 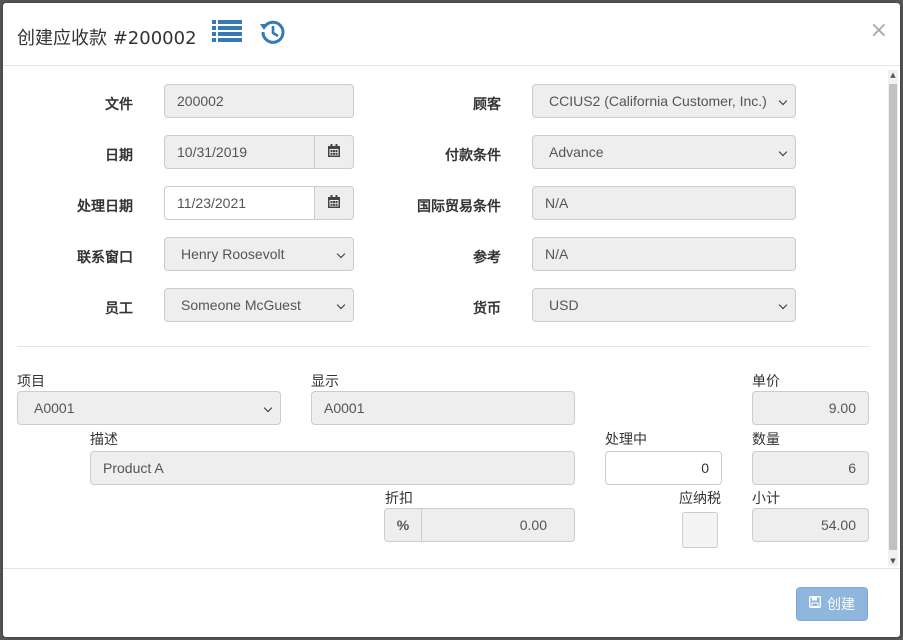 I want to click on percent-addon: %, so click(x=403, y=525).